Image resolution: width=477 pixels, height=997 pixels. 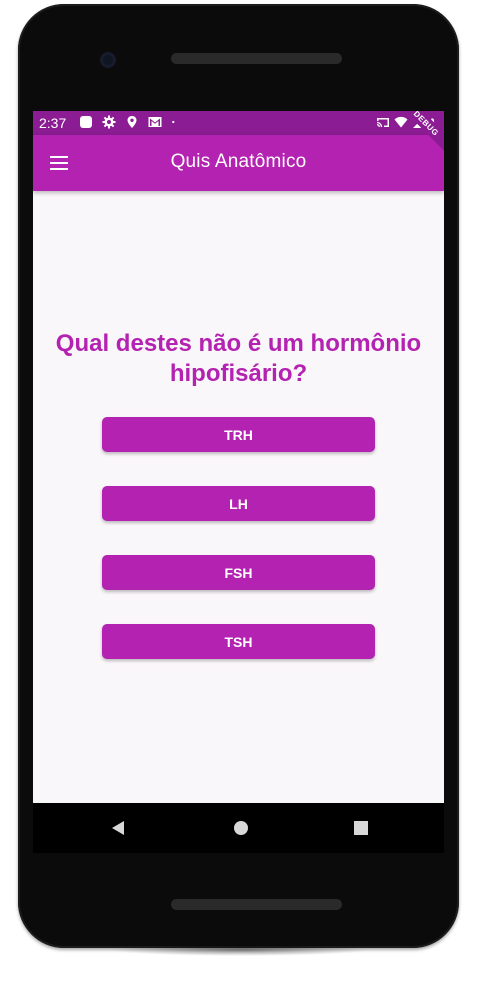 I want to click on settings-gear-icon, so click(x=109, y=122).